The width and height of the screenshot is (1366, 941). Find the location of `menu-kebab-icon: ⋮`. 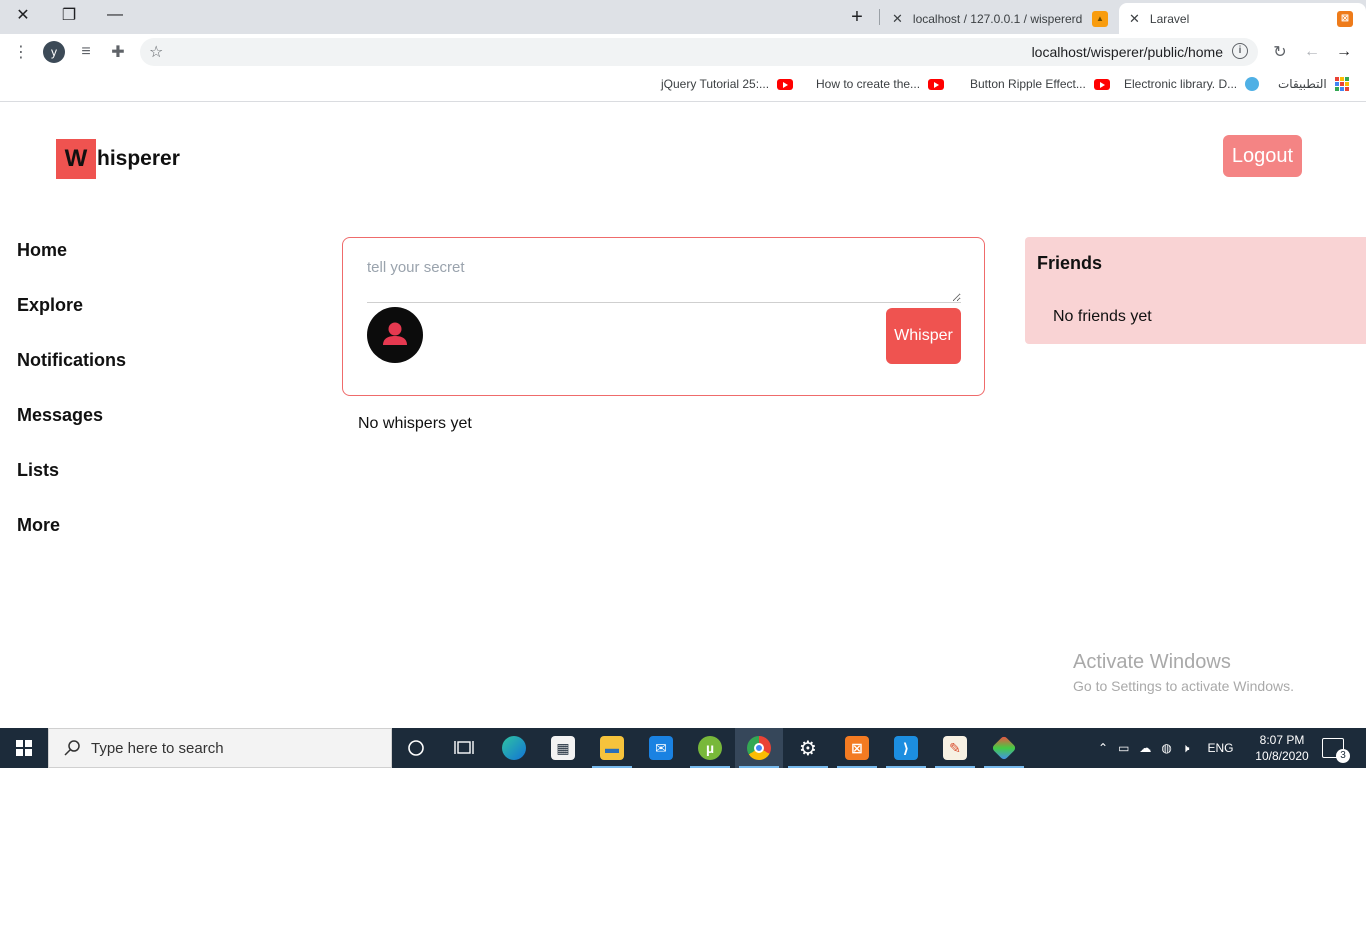

menu-kebab-icon: ⋮ is located at coordinates (21, 52).